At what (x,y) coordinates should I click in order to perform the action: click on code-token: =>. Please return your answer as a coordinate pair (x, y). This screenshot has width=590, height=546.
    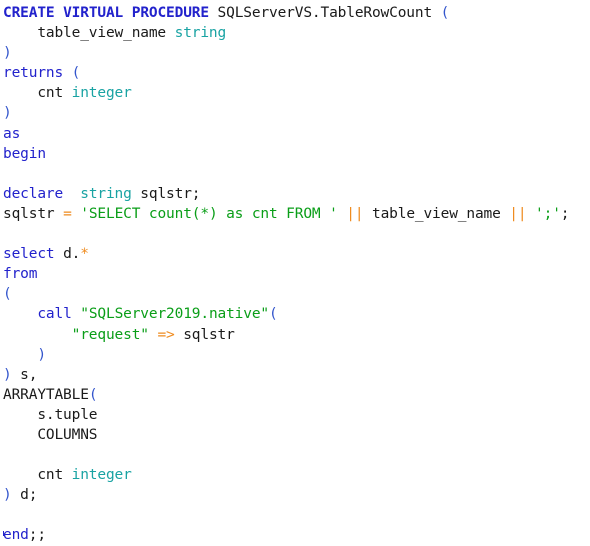
    Looking at the image, I should click on (166, 334).